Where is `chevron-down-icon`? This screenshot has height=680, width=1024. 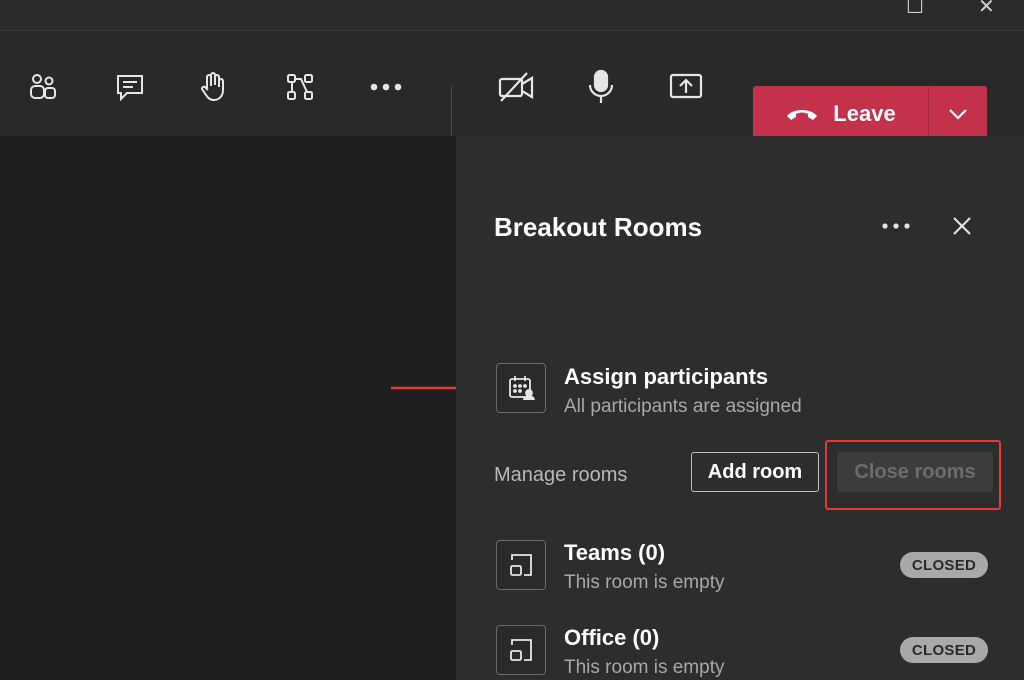 chevron-down-icon is located at coordinates (958, 114).